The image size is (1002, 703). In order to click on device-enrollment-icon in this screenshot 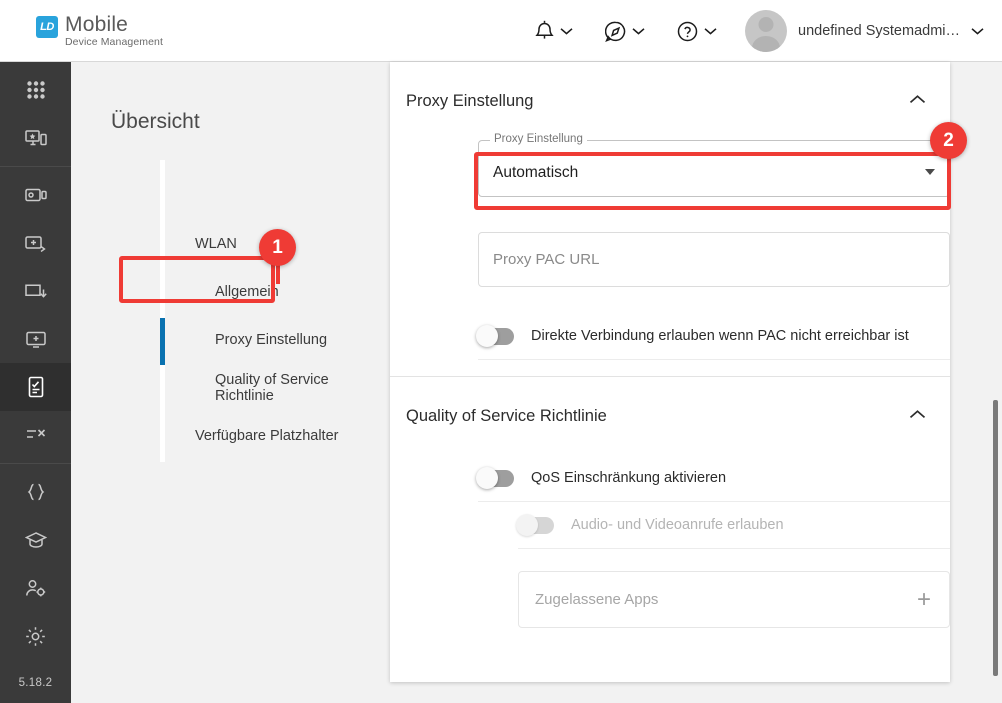, I will do `click(36, 138)`.